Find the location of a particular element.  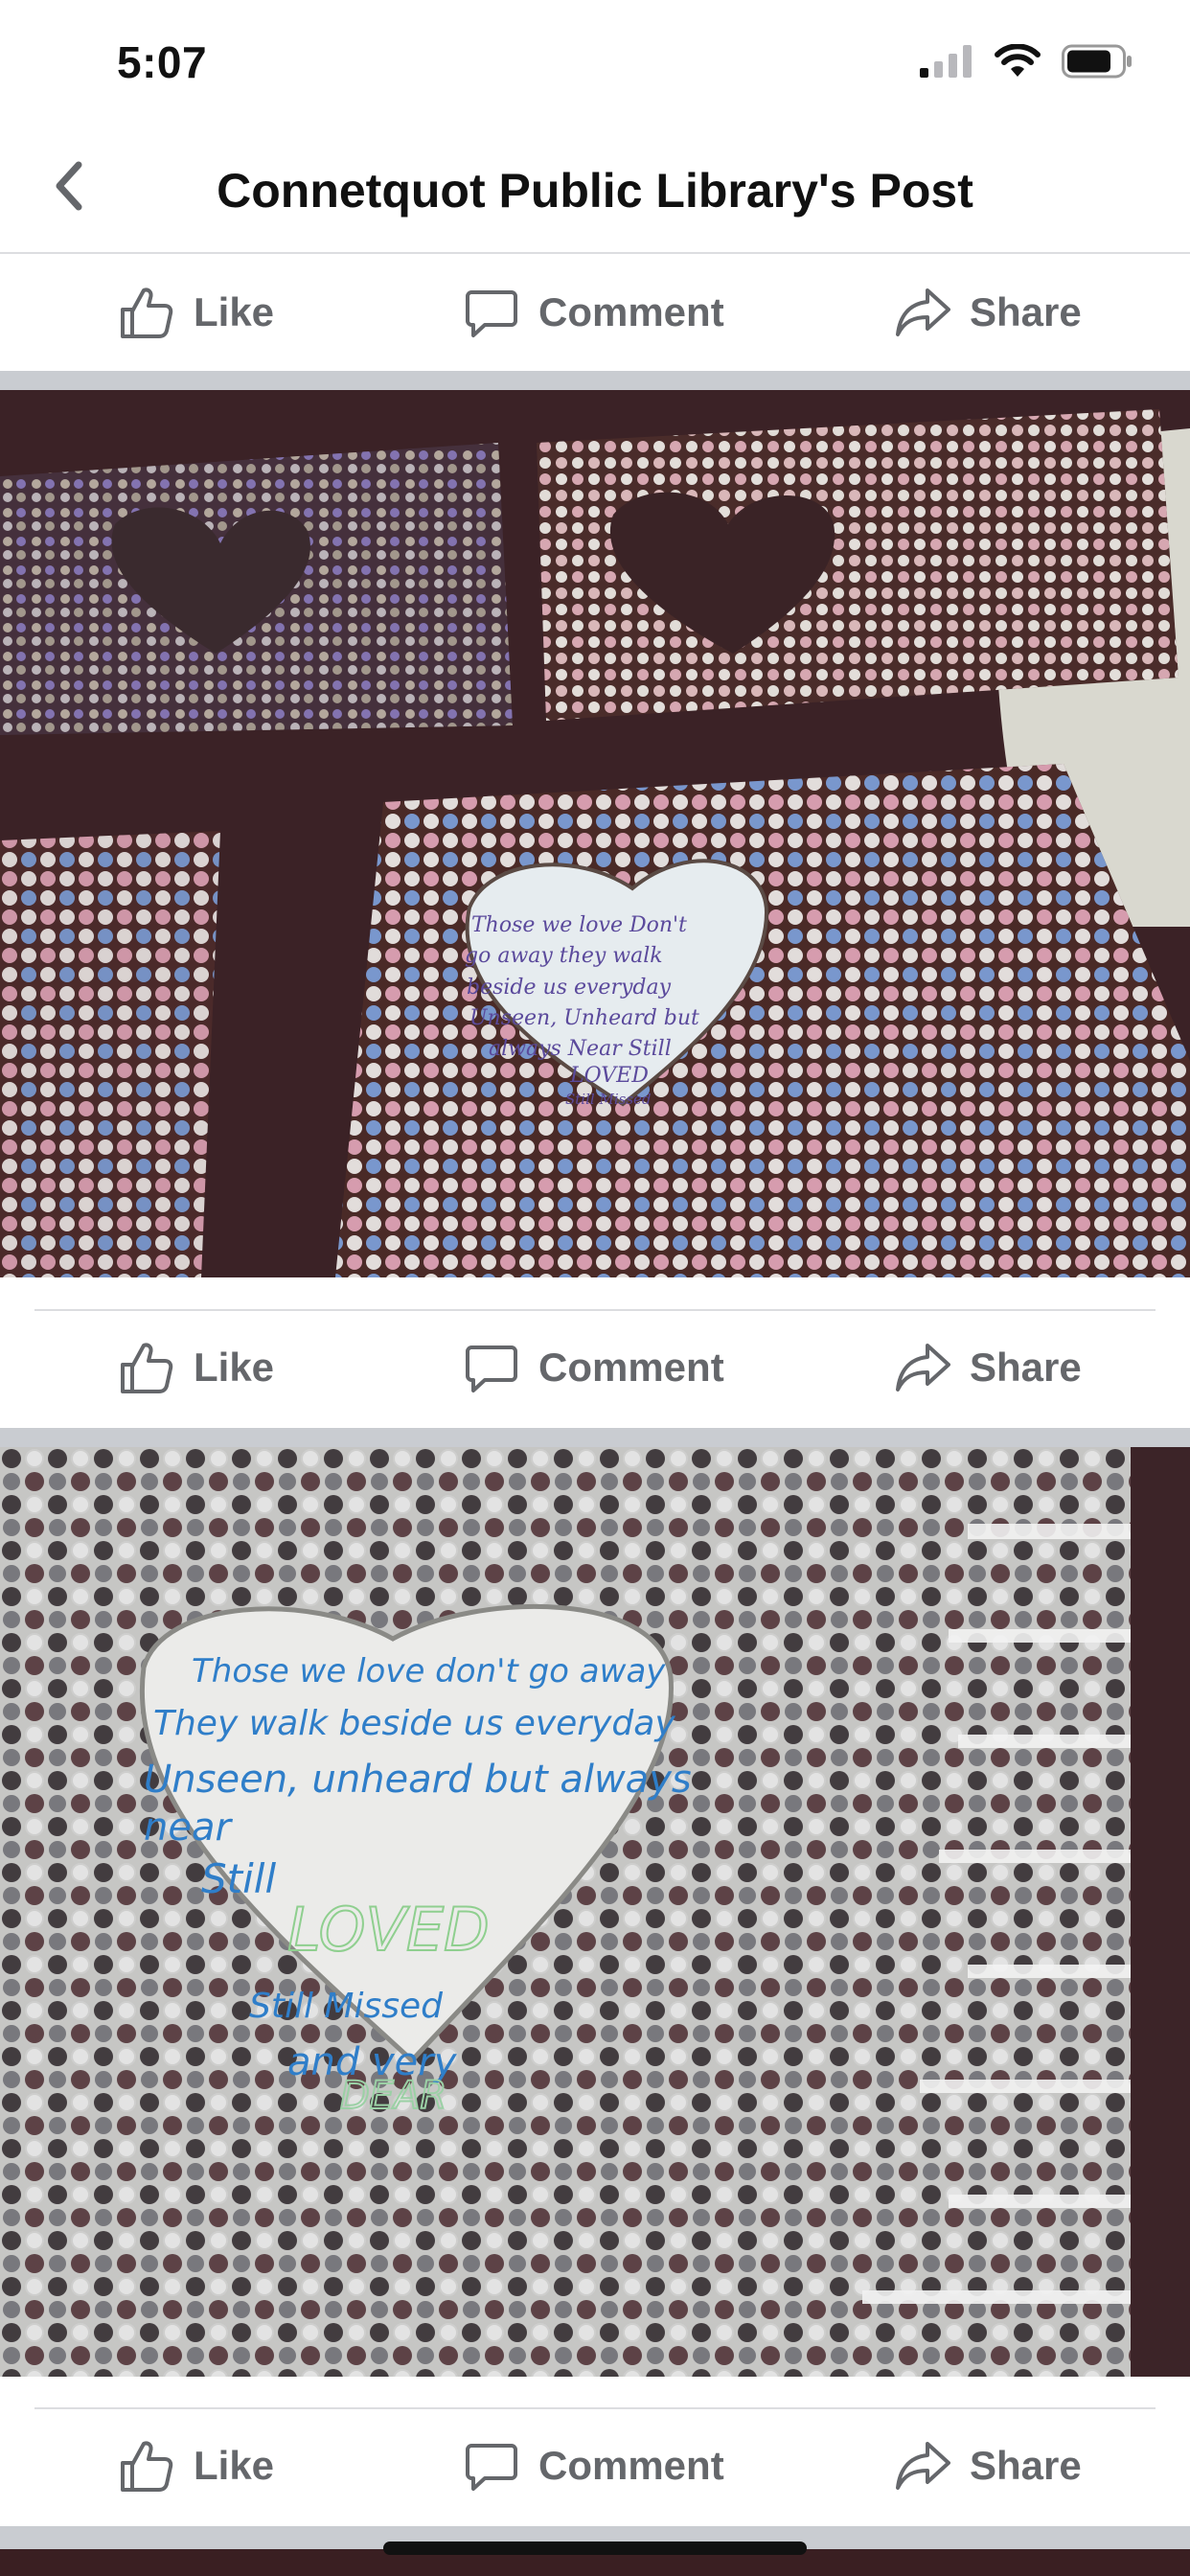

svg-text: Still is located at coordinates (238, 1878).